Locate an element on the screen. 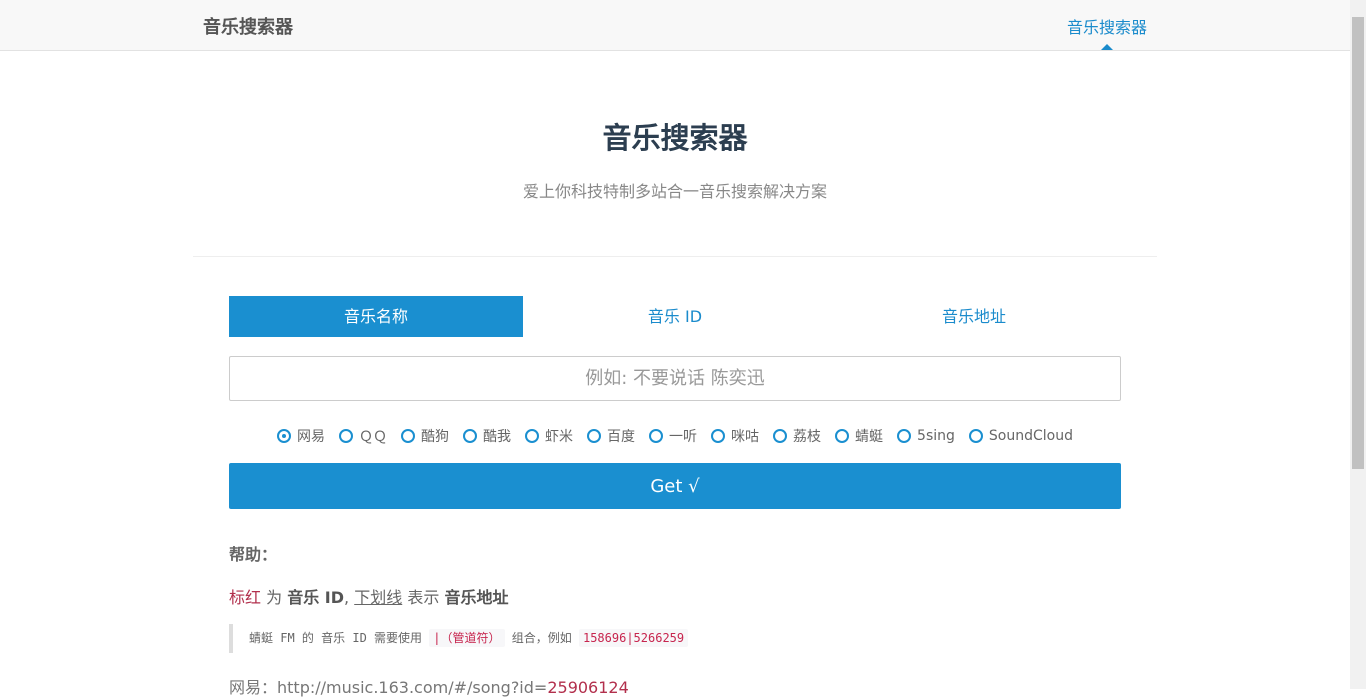 The height and width of the screenshot is (698, 1366). source-radio-qq: ＱＱ is located at coordinates (363, 436).